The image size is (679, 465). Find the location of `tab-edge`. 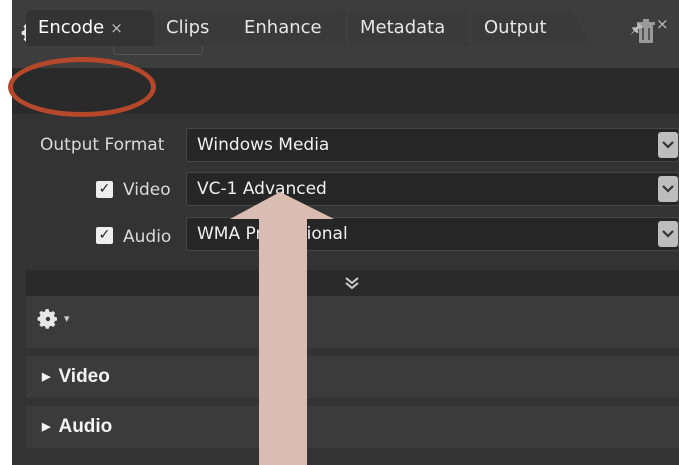

tab-edge is located at coordinates (581, 28).